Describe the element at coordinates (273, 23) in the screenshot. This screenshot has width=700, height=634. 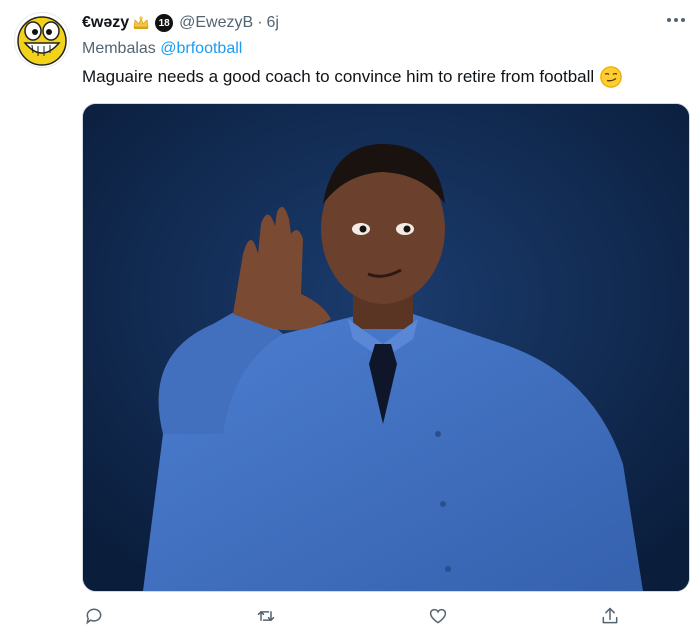
I see `timestamp: 6j` at that location.